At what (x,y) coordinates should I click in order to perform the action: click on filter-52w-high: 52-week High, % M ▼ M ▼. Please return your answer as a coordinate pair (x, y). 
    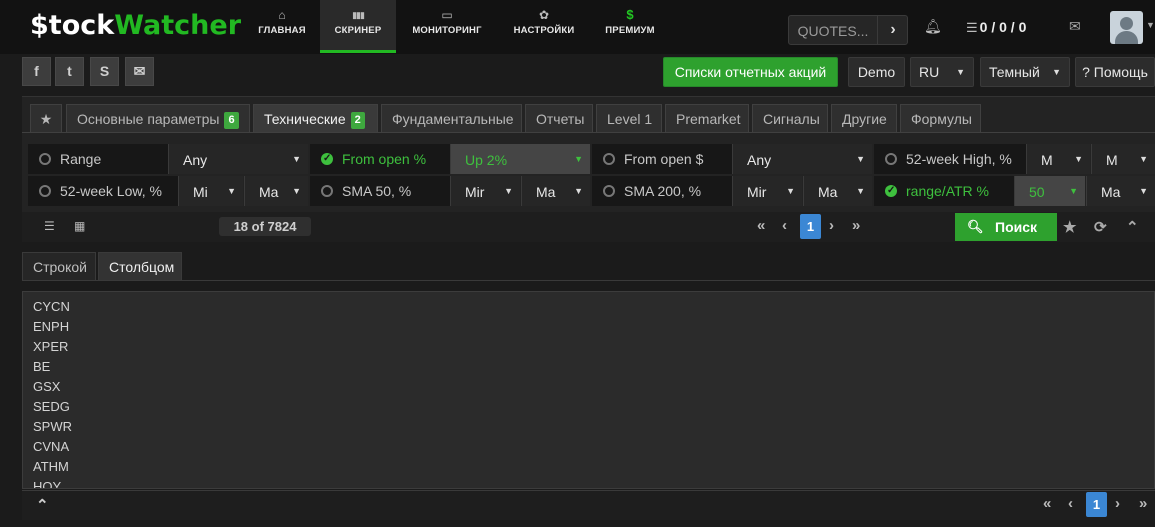
    Looking at the image, I should click on (1014, 159).